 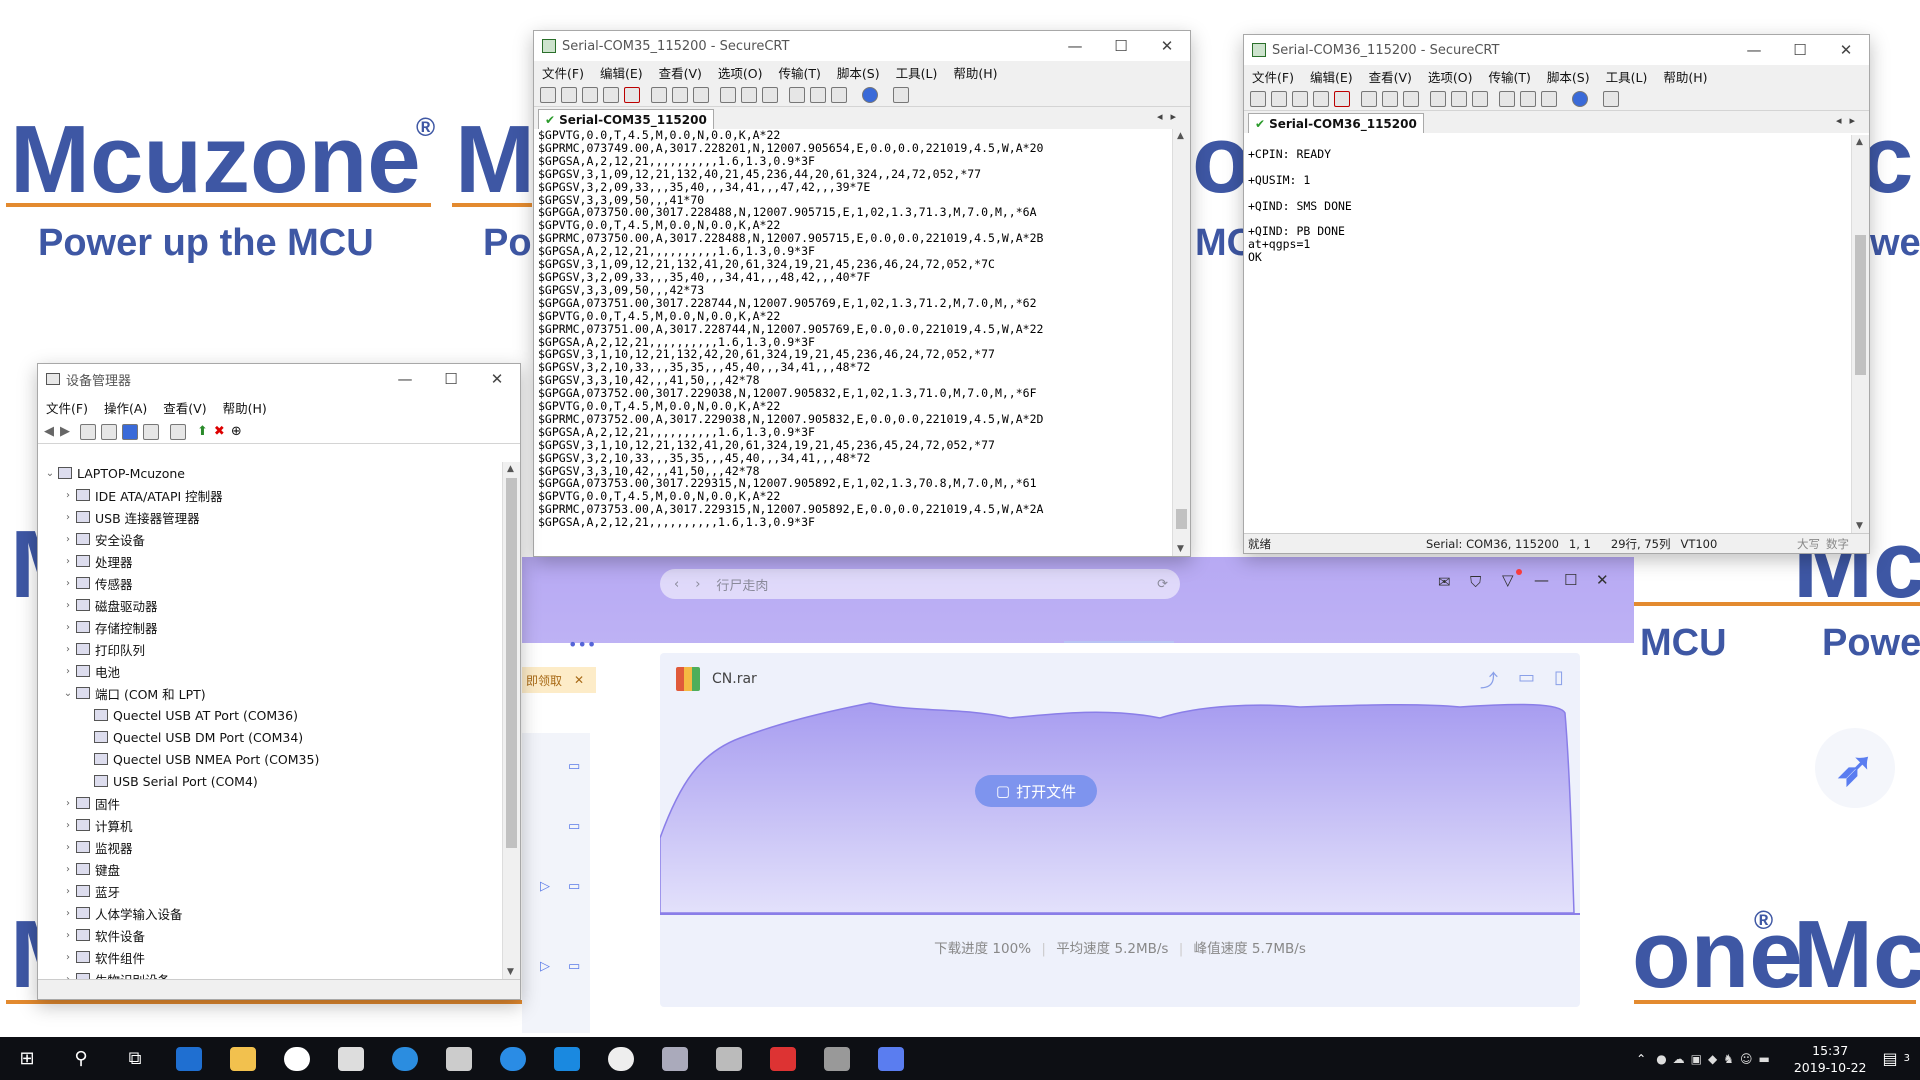 What do you see at coordinates (202, 431) in the screenshot?
I see `update-driver-icon: ⬆` at bounding box center [202, 431].